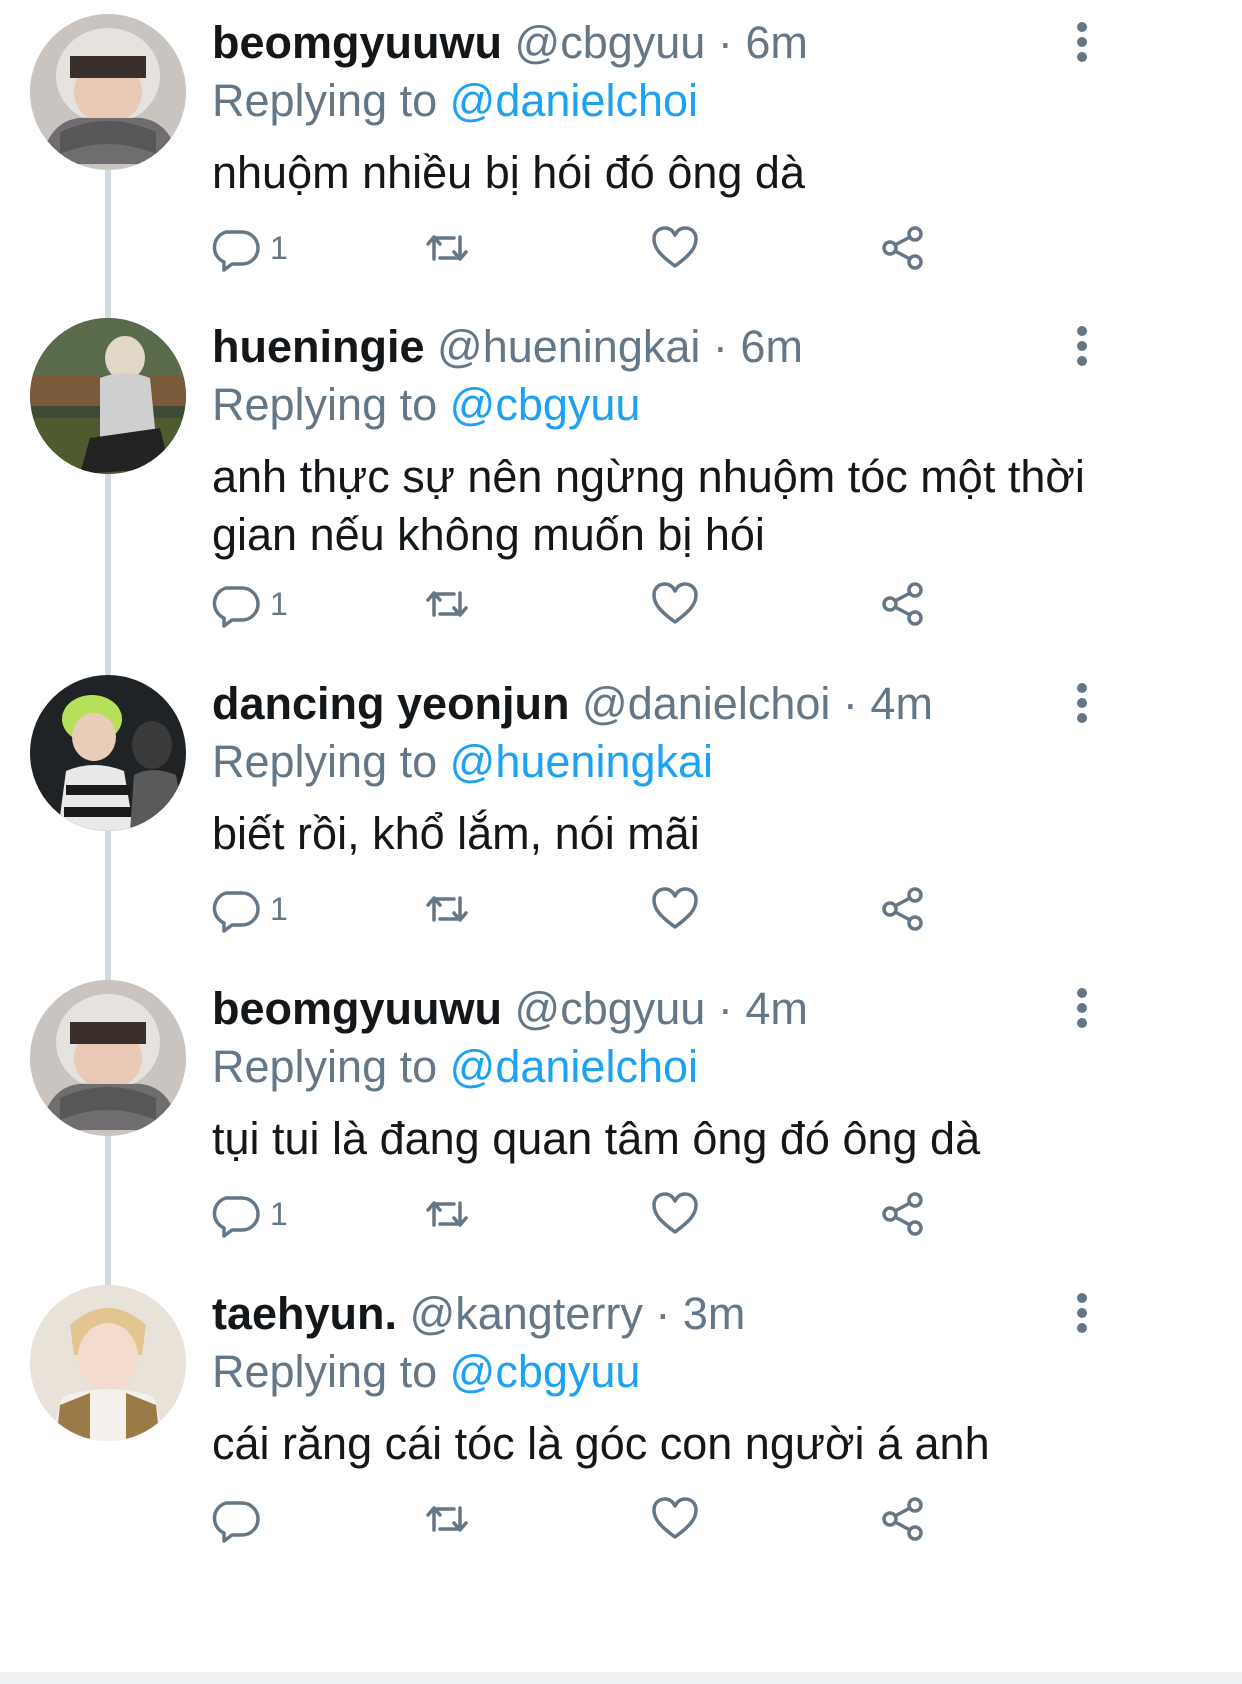  What do you see at coordinates (456, 833) in the screenshot?
I see `tweet-text: biết rồi, khổ lắm, nói mãi` at bounding box center [456, 833].